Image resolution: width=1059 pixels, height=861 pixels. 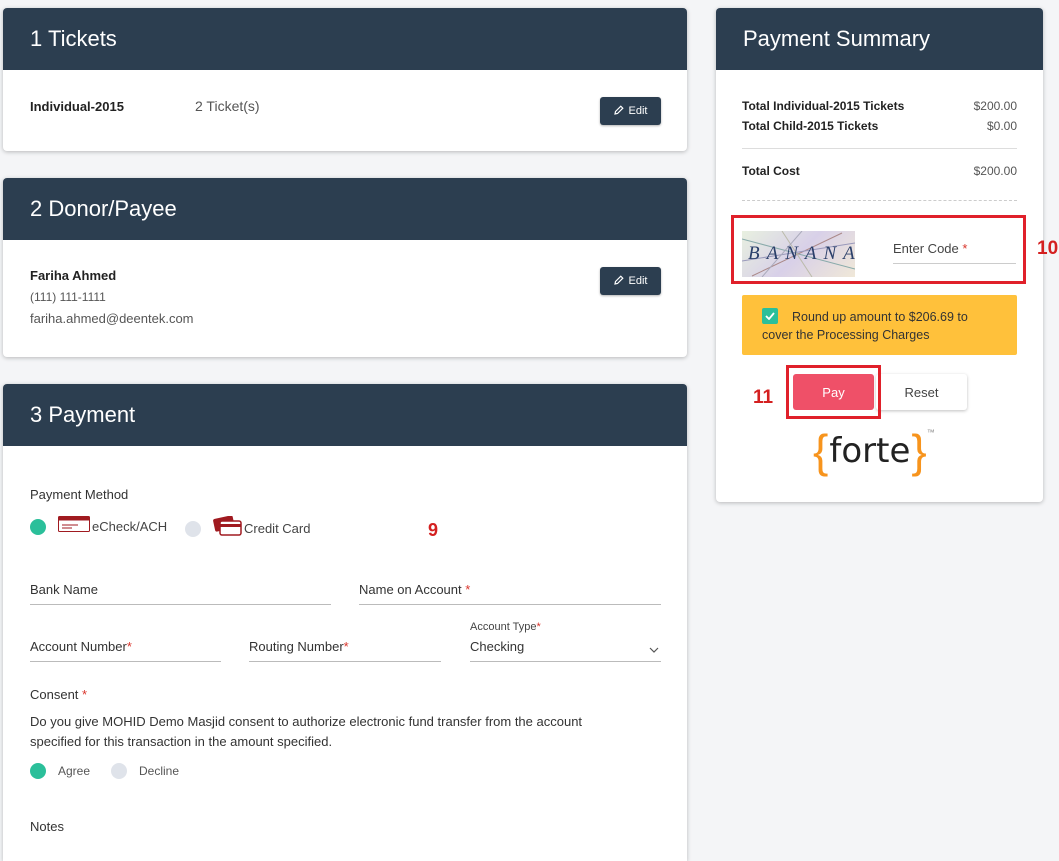 I want to click on reset-button: Reset, so click(x=921, y=392).